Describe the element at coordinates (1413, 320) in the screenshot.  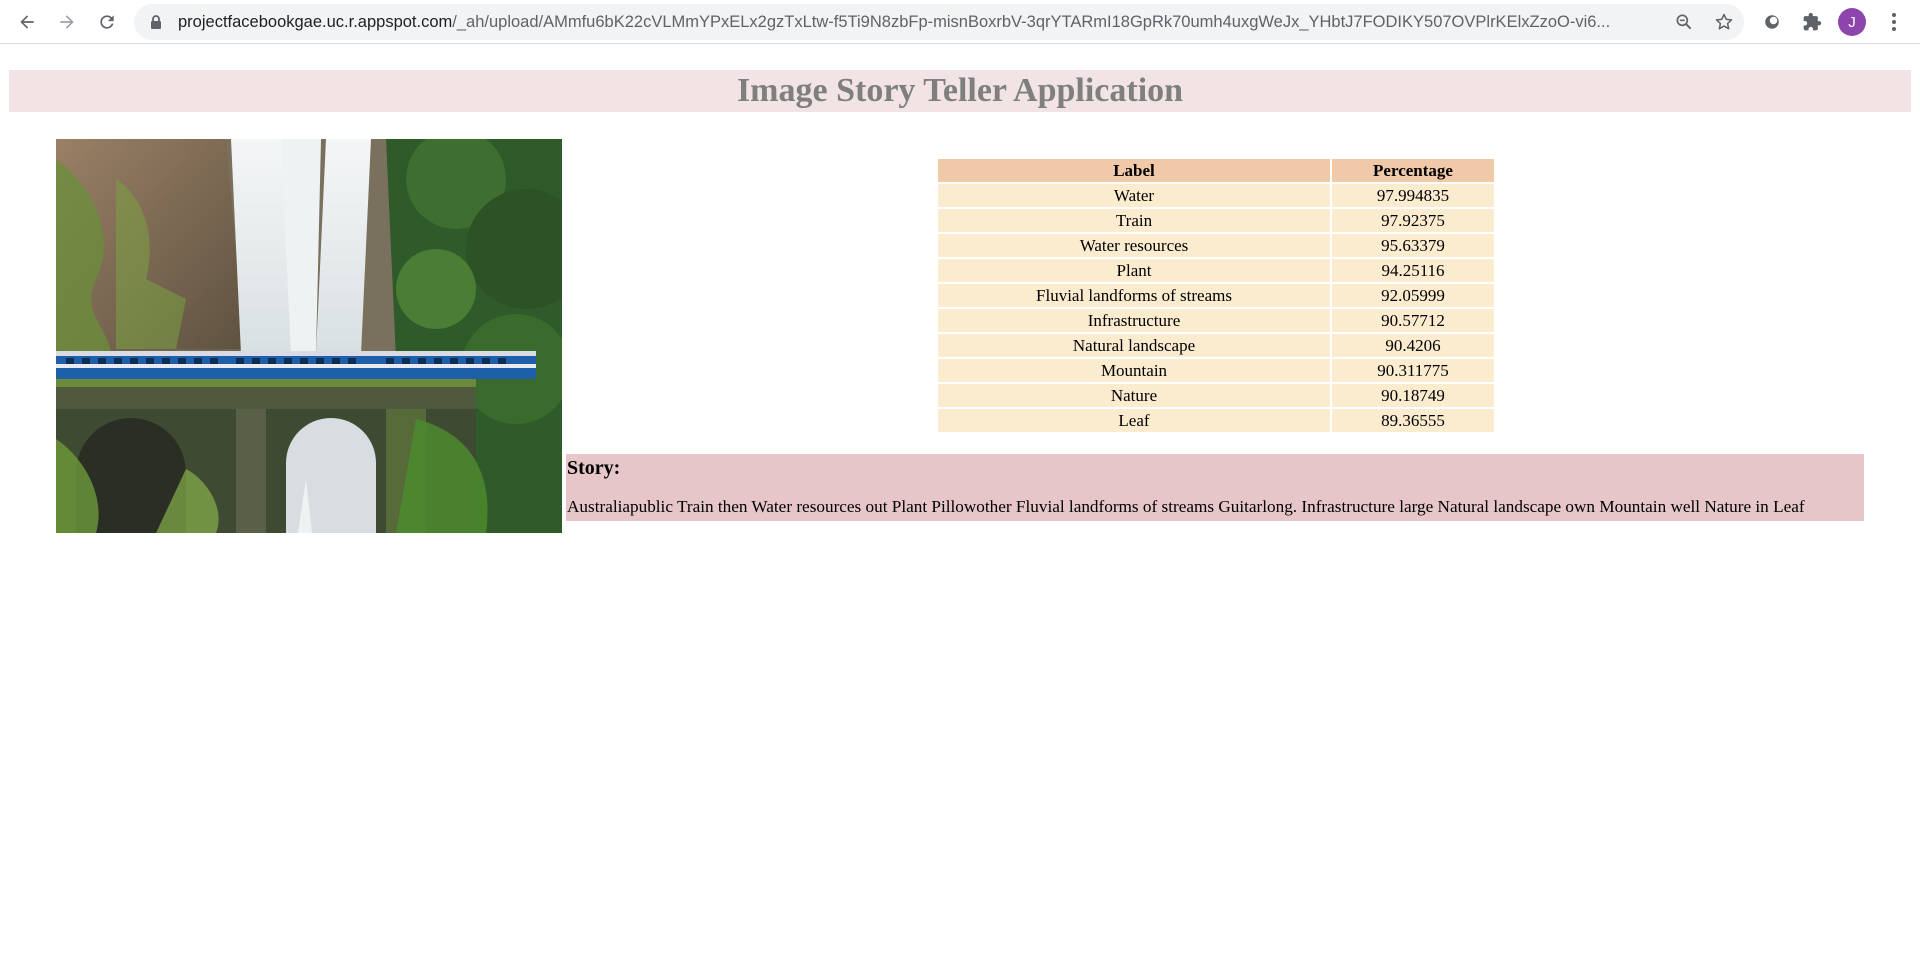
I see `percentage-cell: 90.57712` at that location.